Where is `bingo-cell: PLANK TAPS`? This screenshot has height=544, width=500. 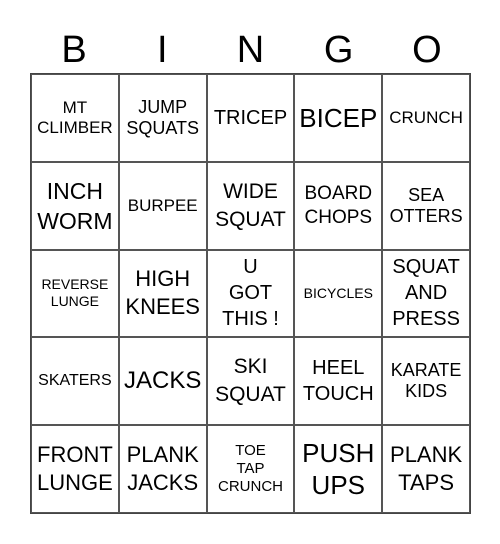 bingo-cell: PLANK TAPS is located at coordinates (426, 469).